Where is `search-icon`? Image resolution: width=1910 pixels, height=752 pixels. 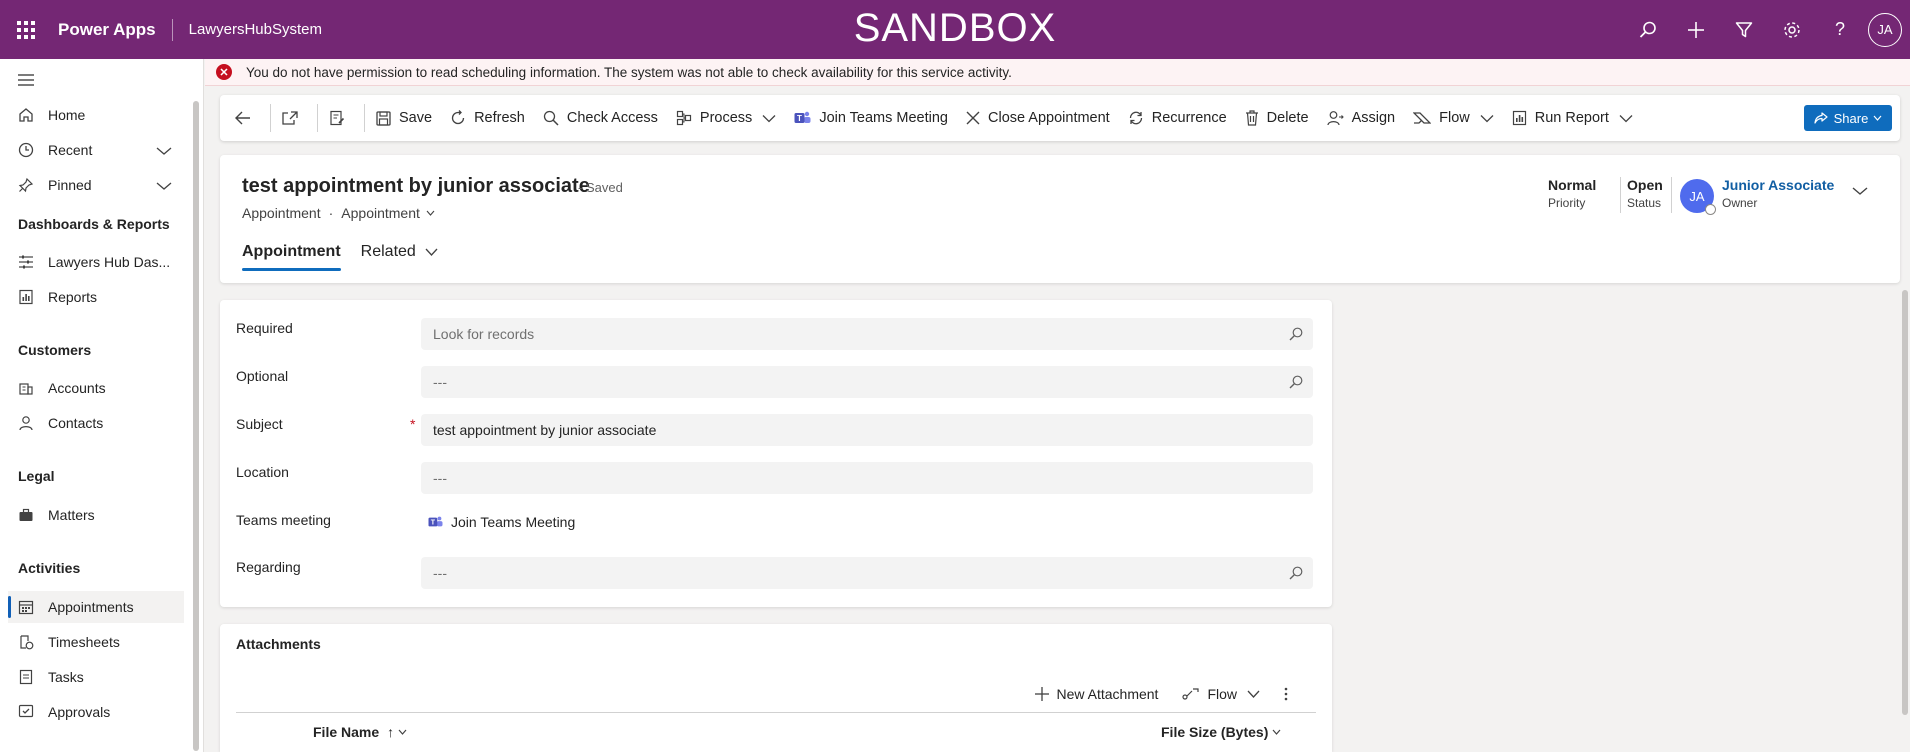 search-icon is located at coordinates (1648, 29).